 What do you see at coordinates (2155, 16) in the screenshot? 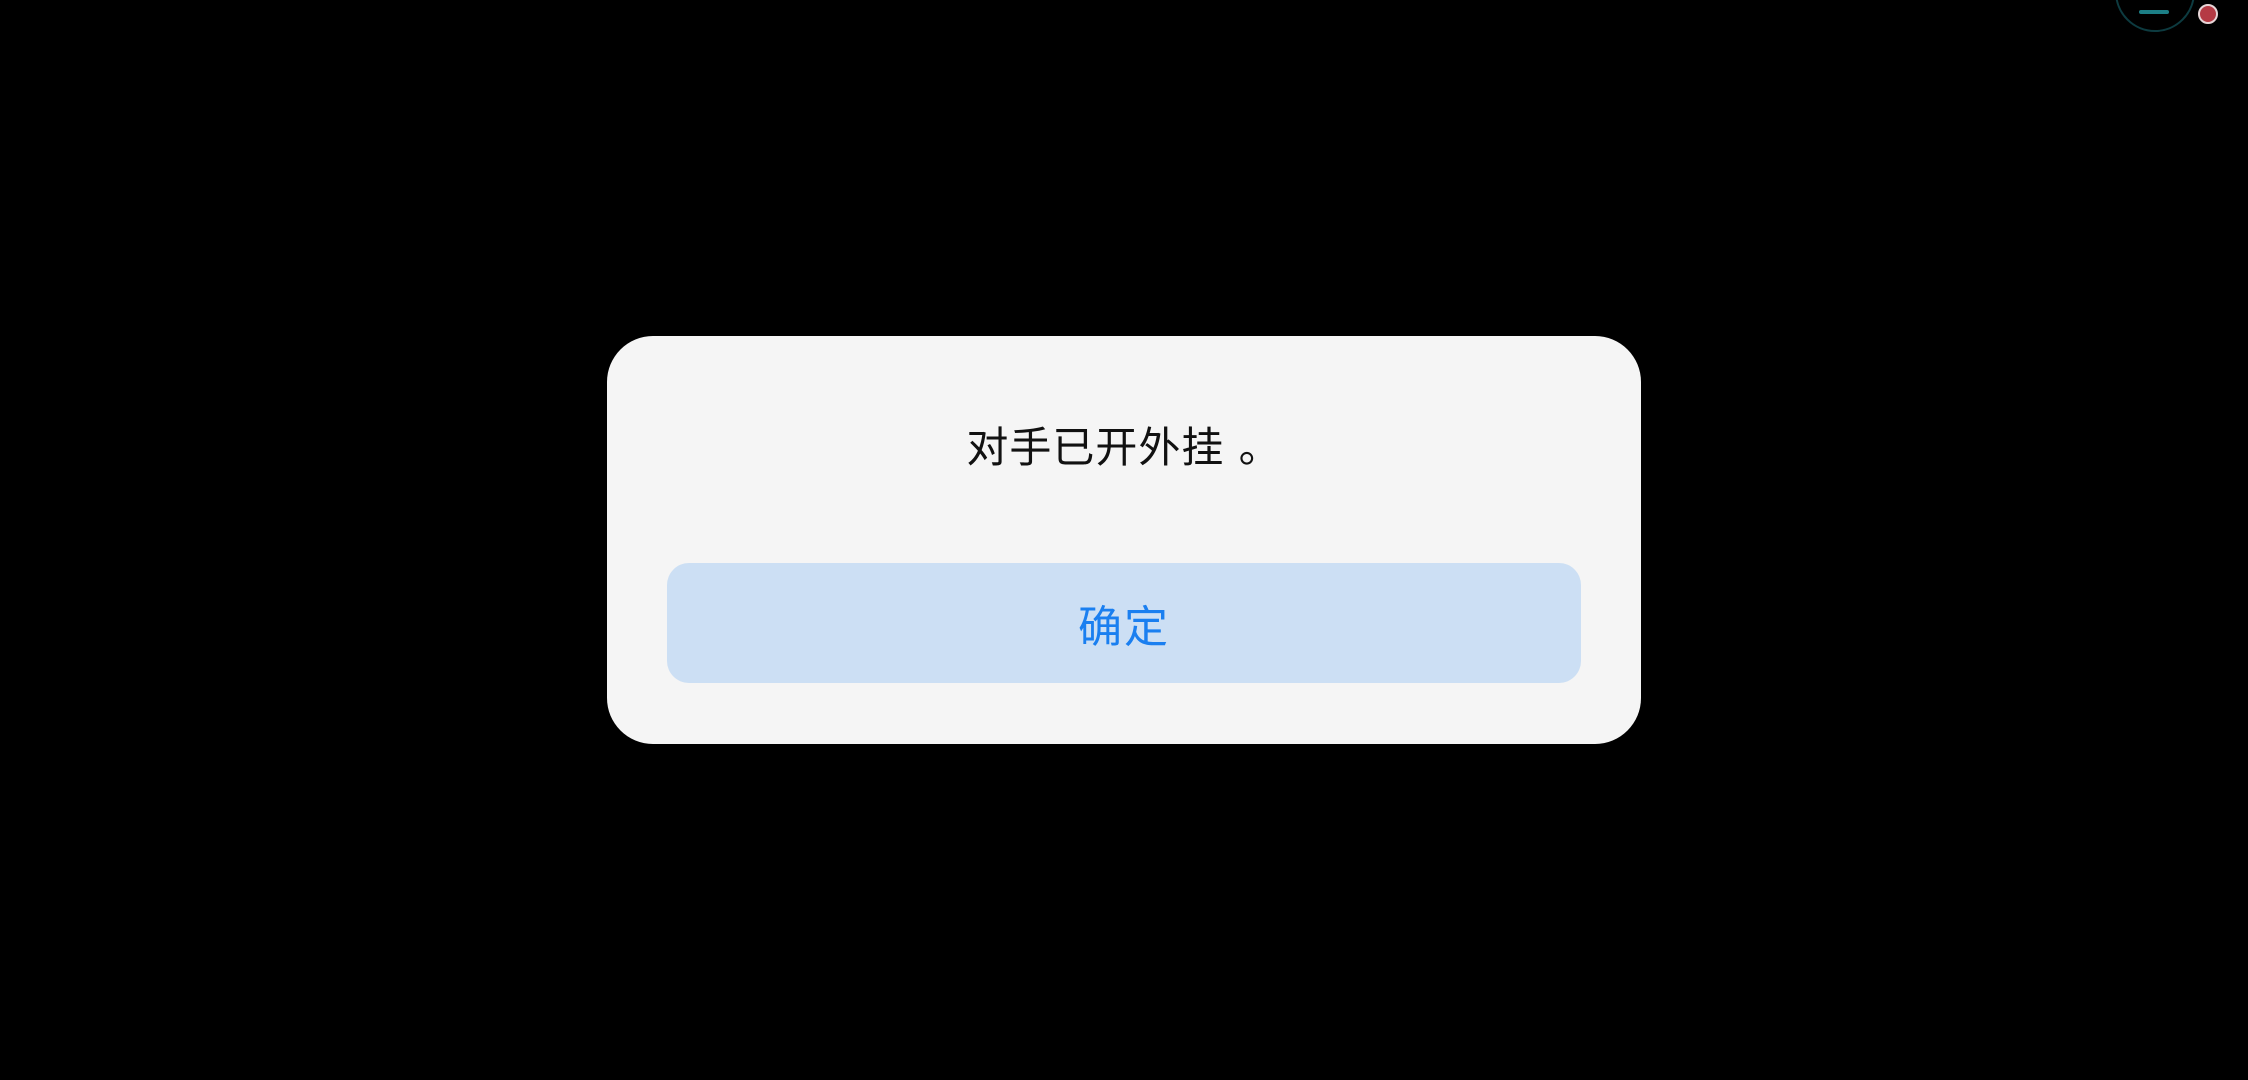
I see `floating-ball-icon` at bounding box center [2155, 16].